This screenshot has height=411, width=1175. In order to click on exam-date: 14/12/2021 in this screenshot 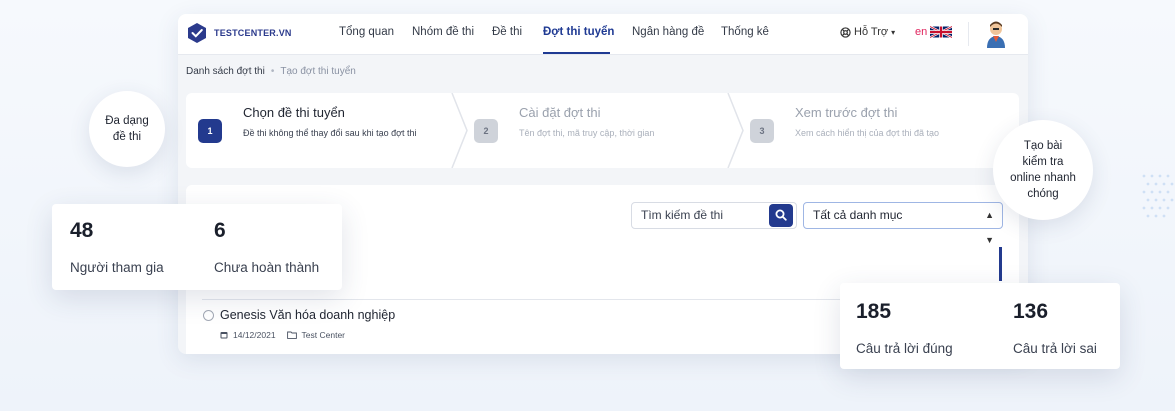, I will do `click(254, 335)`.